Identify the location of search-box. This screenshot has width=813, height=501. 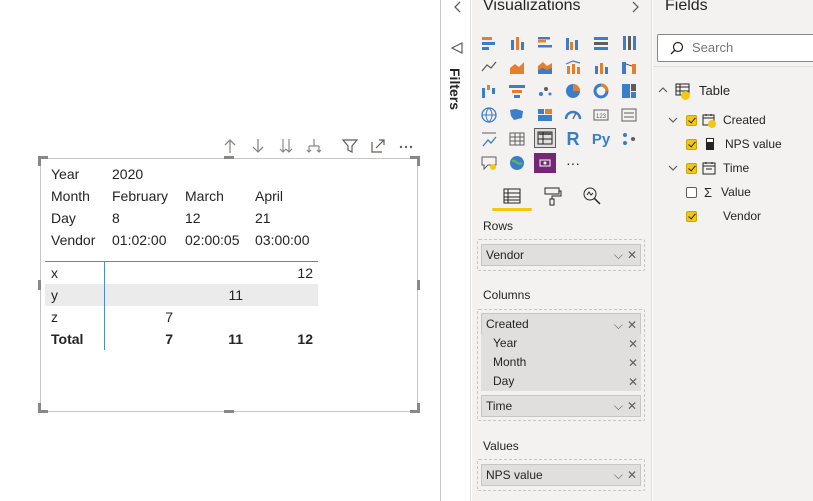
(735, 48).